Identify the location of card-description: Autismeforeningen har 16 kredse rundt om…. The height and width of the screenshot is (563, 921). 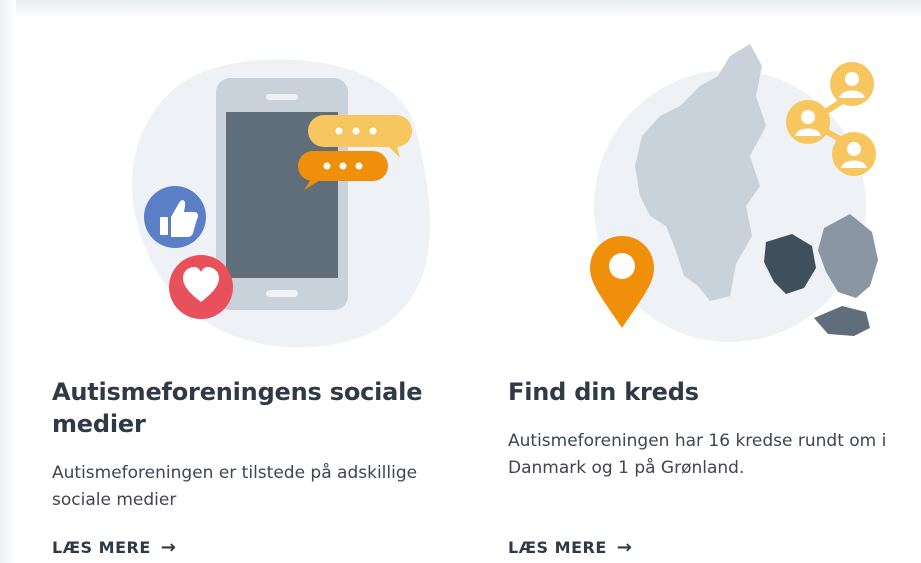
(697, 454).